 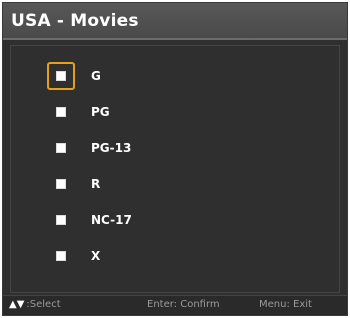 I want to click on option-nc17: NC-17, so click(x=147, y=218).